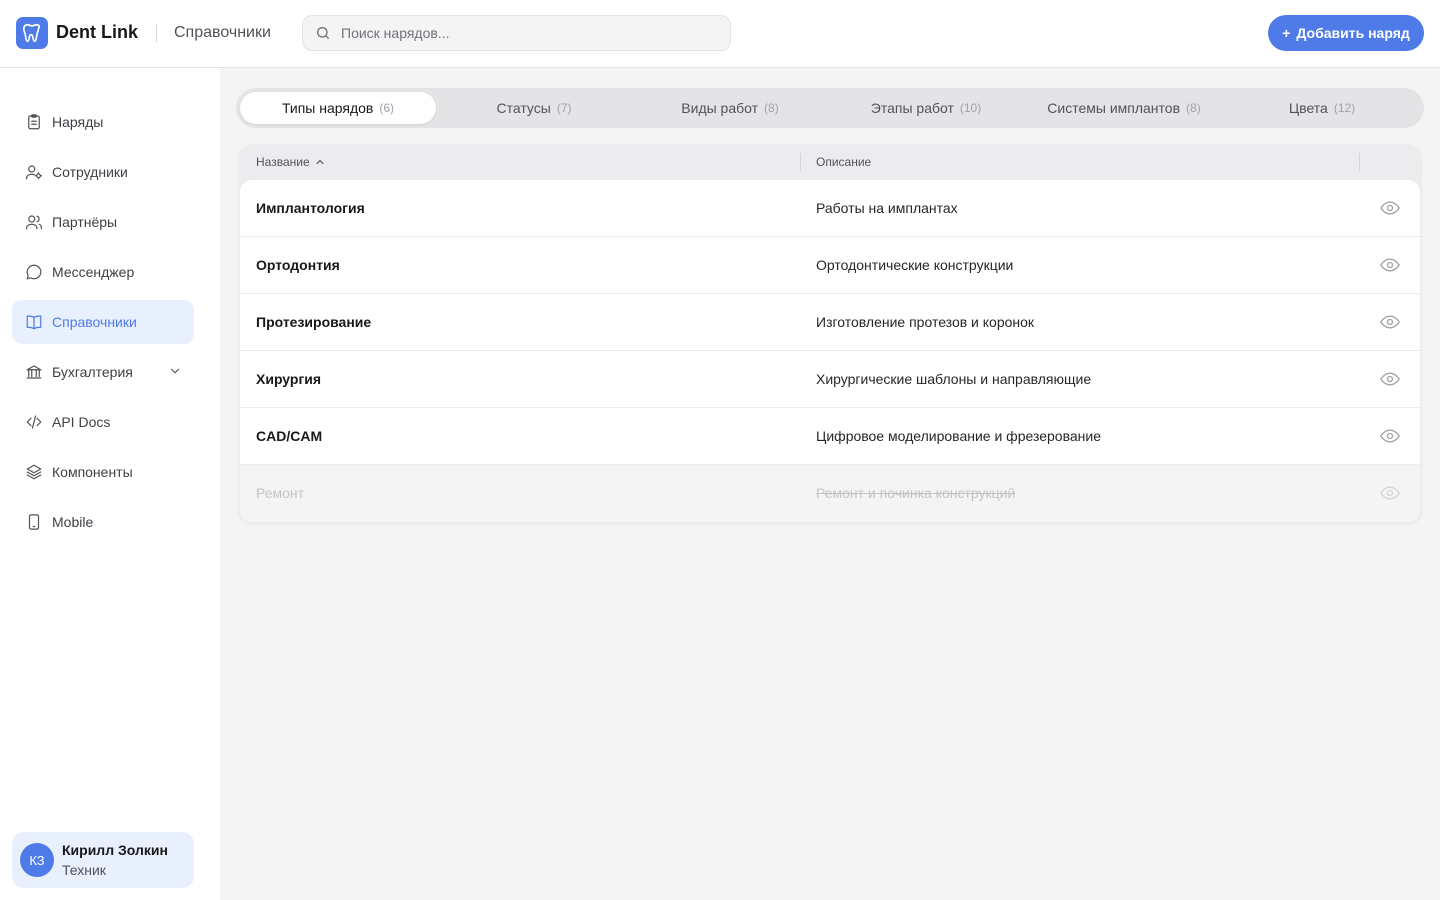 The image size is (1440, 900). Describe the element at coordinates (222, 32) in the screenshot. I see `section-title: Справочники` at that location.